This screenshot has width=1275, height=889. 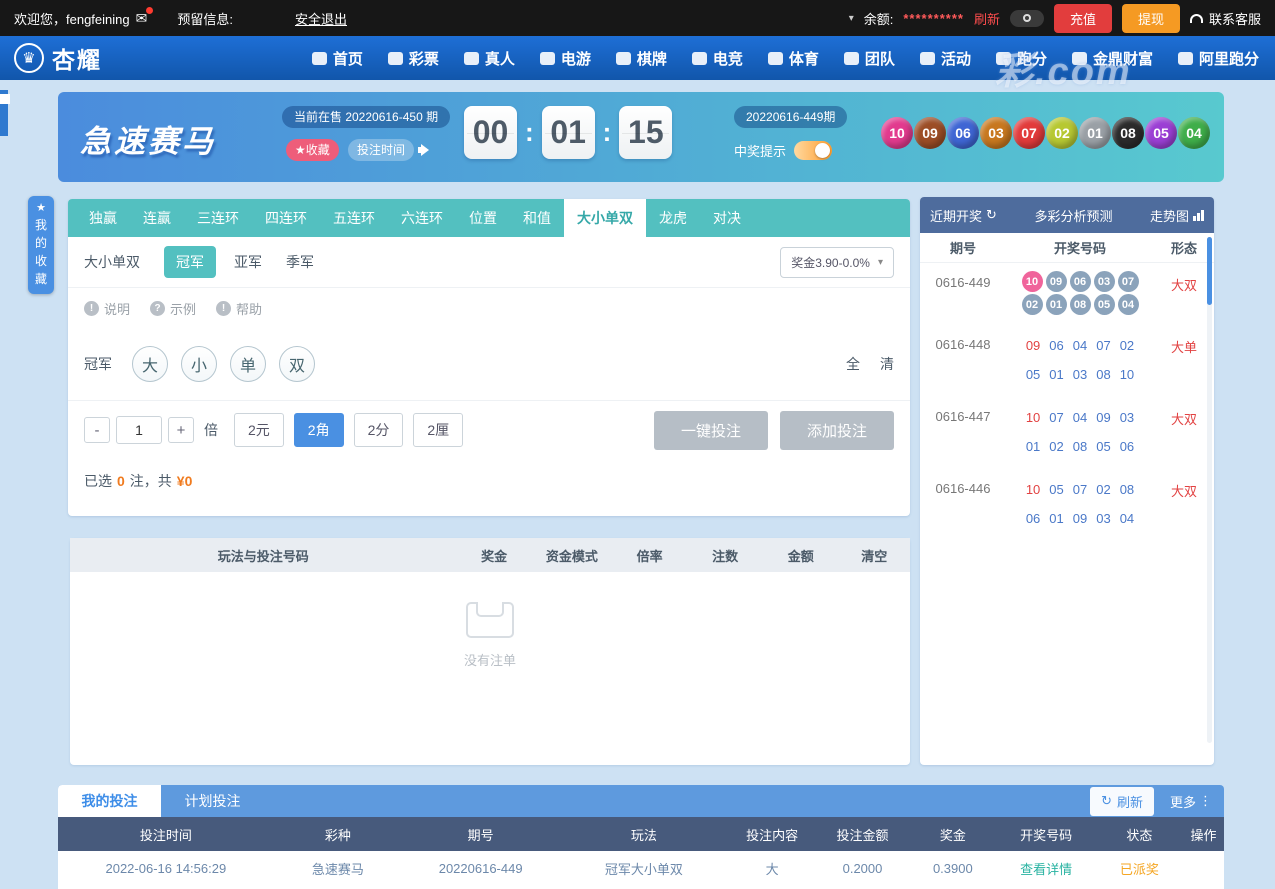 I want to click on bet-option-odd: 单, so click(x=248, y=364).